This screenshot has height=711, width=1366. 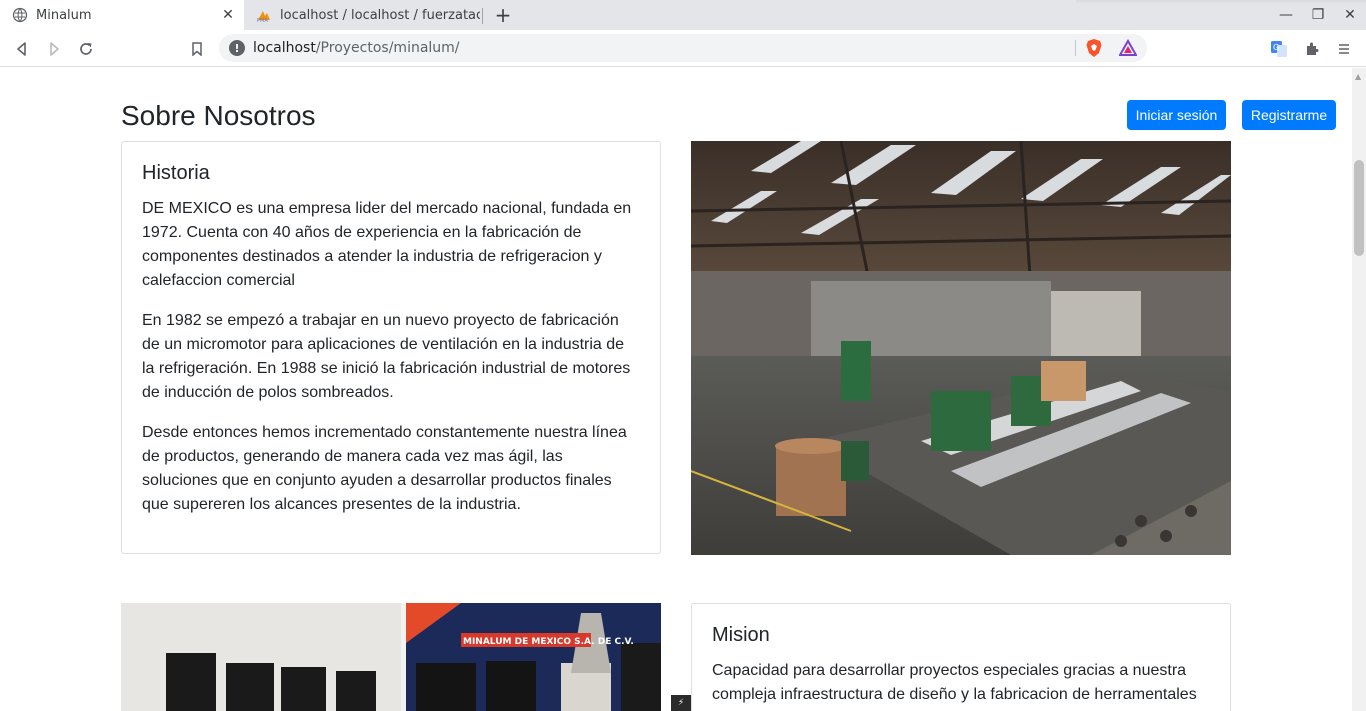 What do you see at coordinates (197, 49) in the screenshot?
I see `bookmark-icon` at bounding box center [197, 49].